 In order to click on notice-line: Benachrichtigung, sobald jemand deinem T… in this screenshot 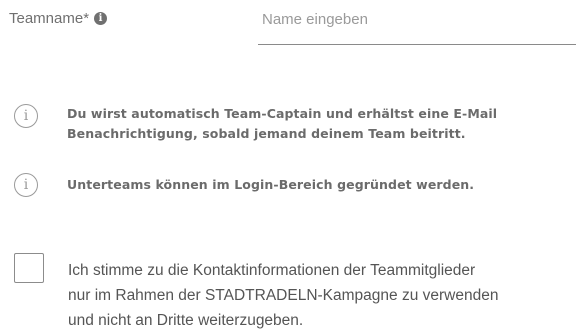, I will do `click(266, 133)`.